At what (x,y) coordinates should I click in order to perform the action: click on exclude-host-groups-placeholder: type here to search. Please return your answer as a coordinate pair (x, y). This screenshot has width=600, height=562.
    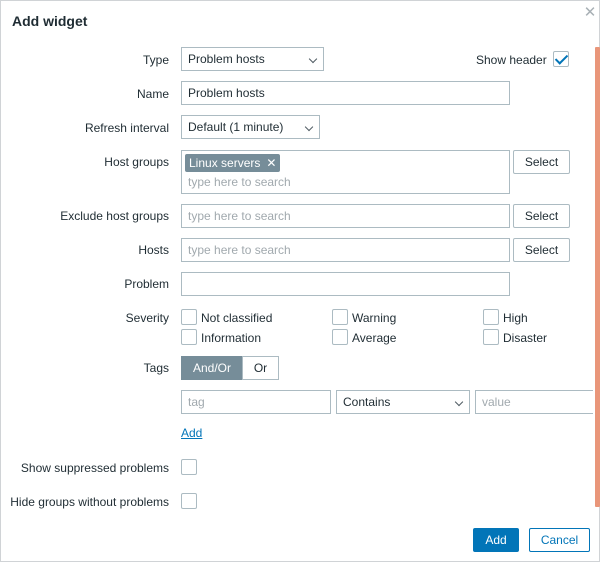
    Looking at the image, I should click on (239, 216).